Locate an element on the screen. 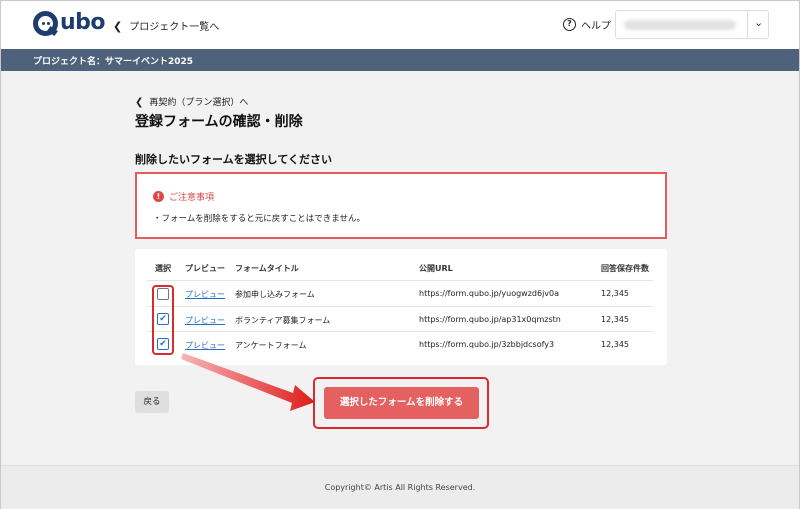 The image size is (800, 509). annotation-arrow is located at coordinates (248, 382).